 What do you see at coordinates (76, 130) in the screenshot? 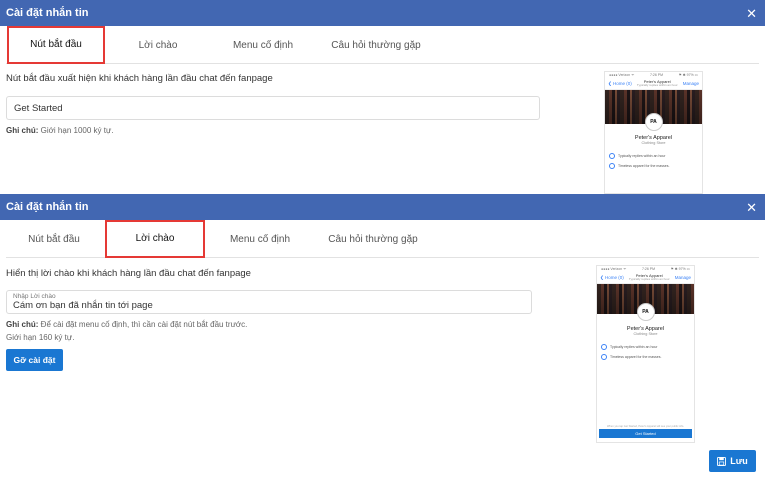
I see `note-content: Giới hạn 1000 ký tự.` at bounding box center [76, 130].